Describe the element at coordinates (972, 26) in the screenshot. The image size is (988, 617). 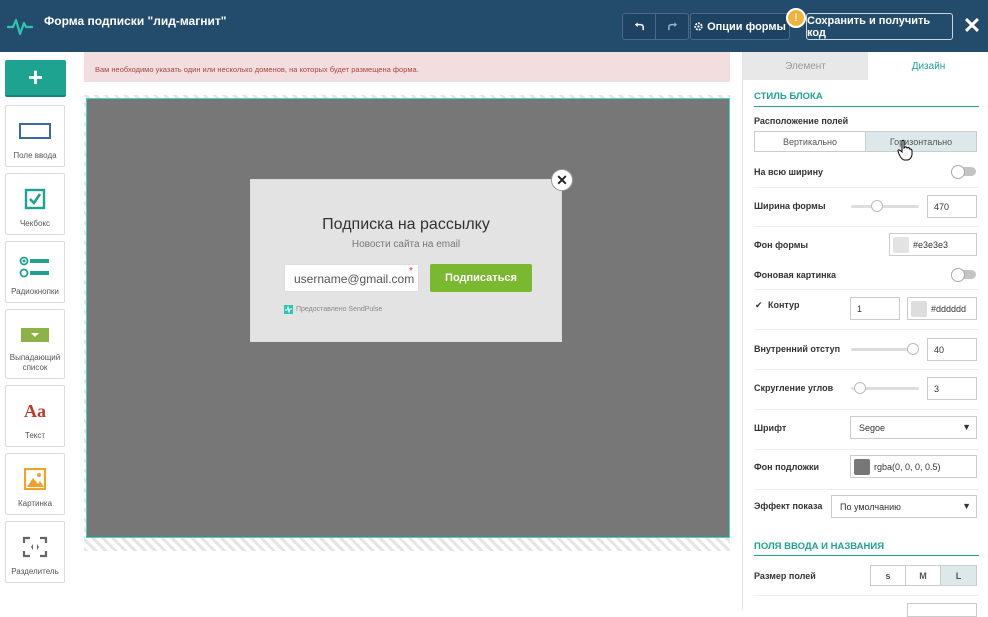
I see `close-editor-icon: ✕` at that location.